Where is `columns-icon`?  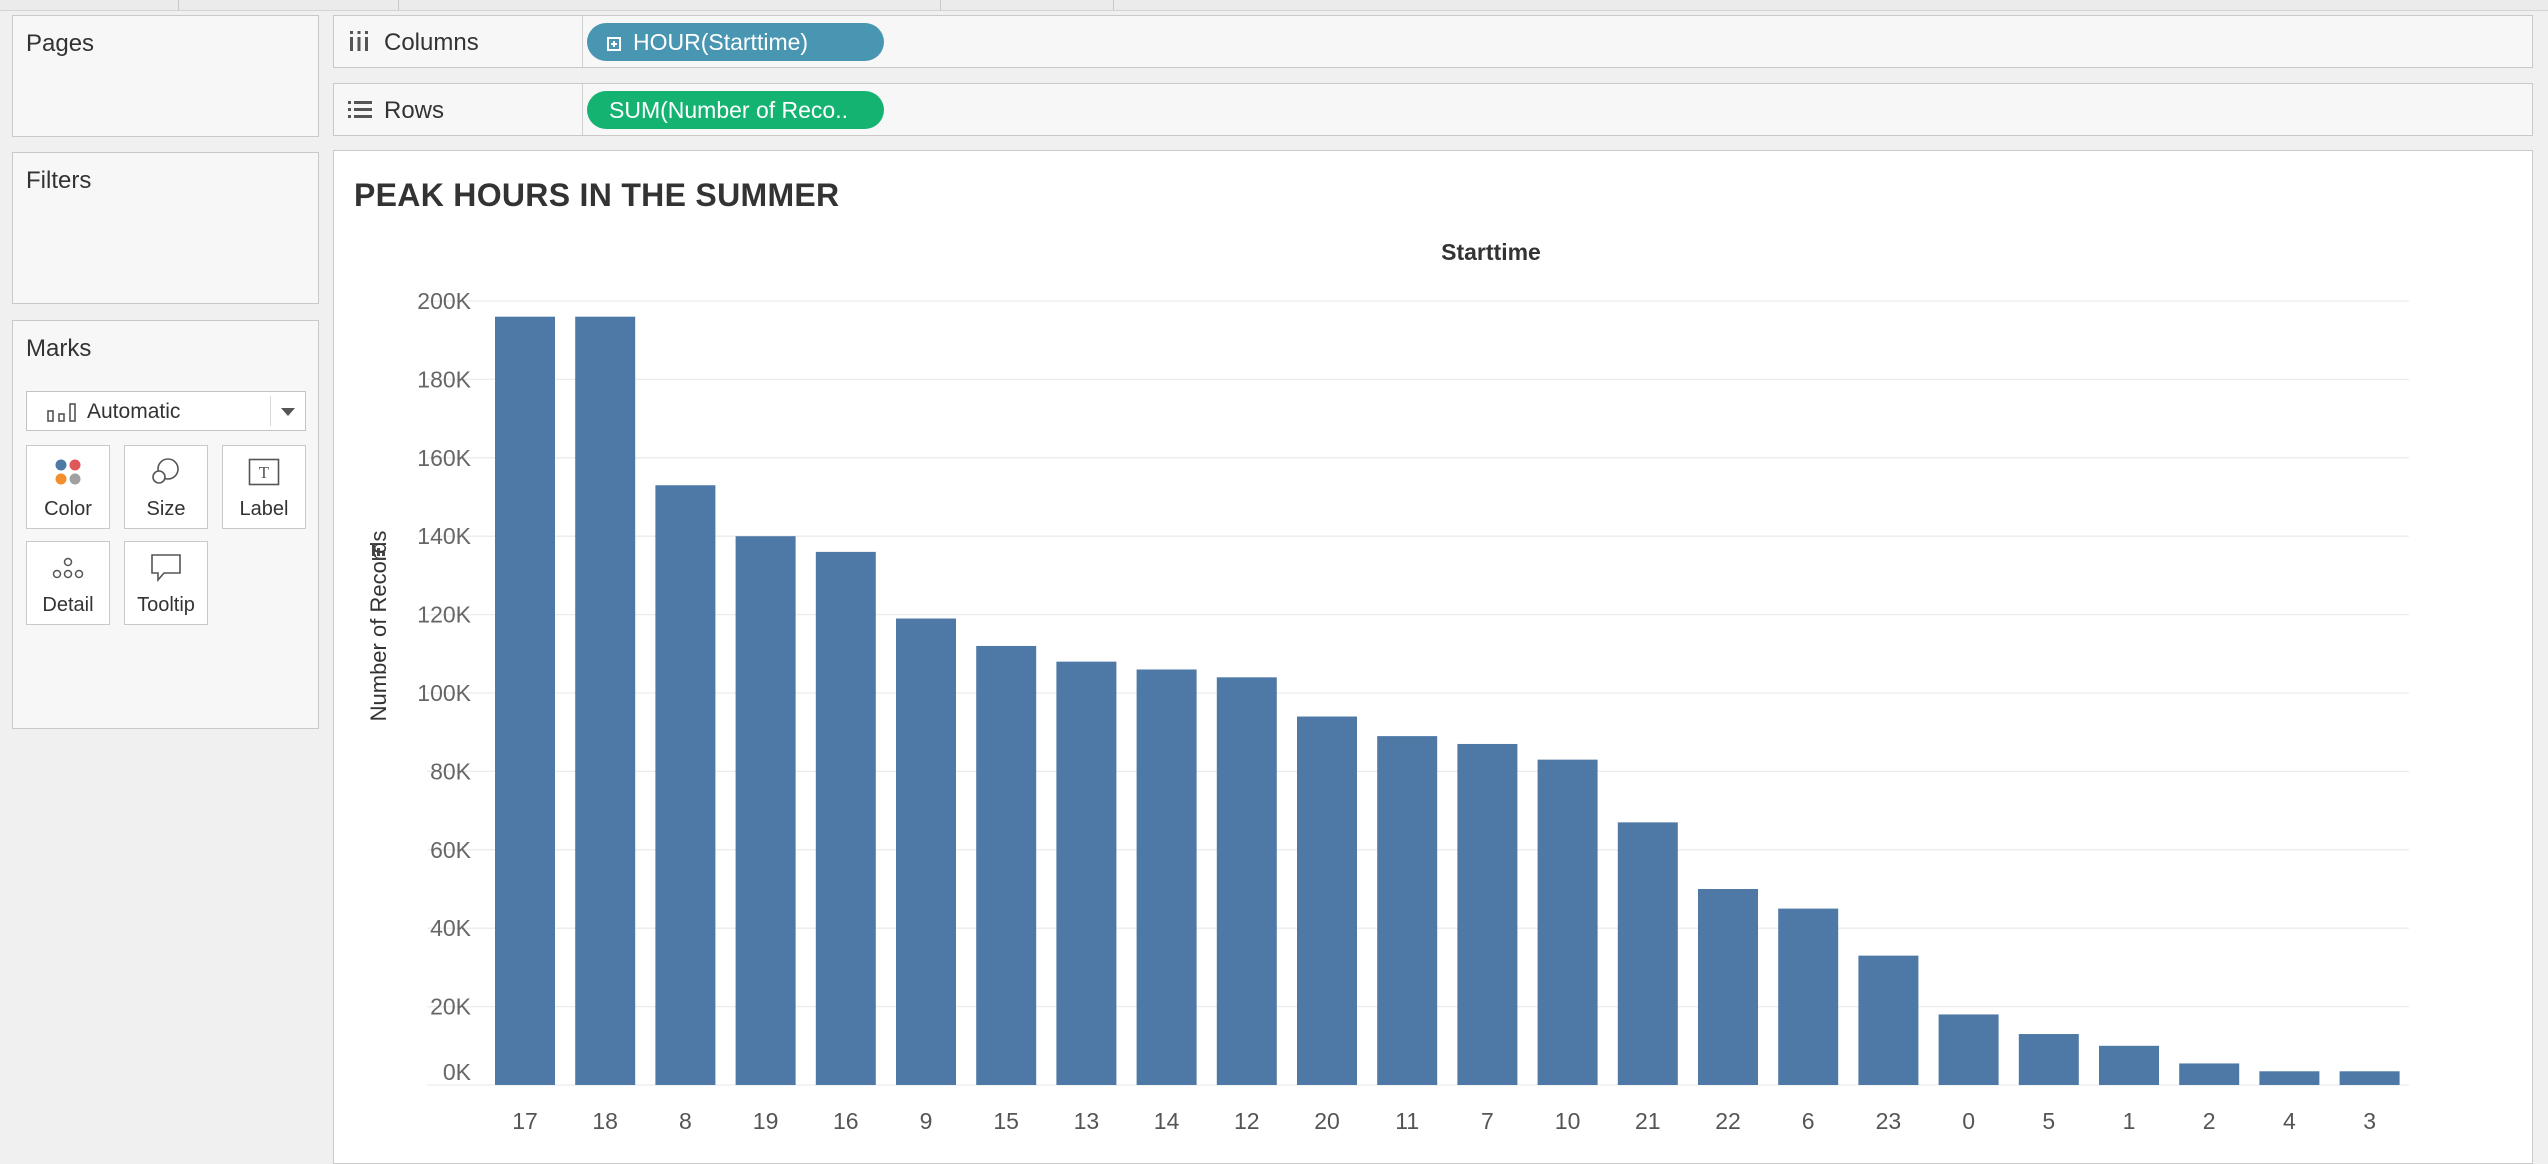 columns-icon is located at coordinates (359, 43).